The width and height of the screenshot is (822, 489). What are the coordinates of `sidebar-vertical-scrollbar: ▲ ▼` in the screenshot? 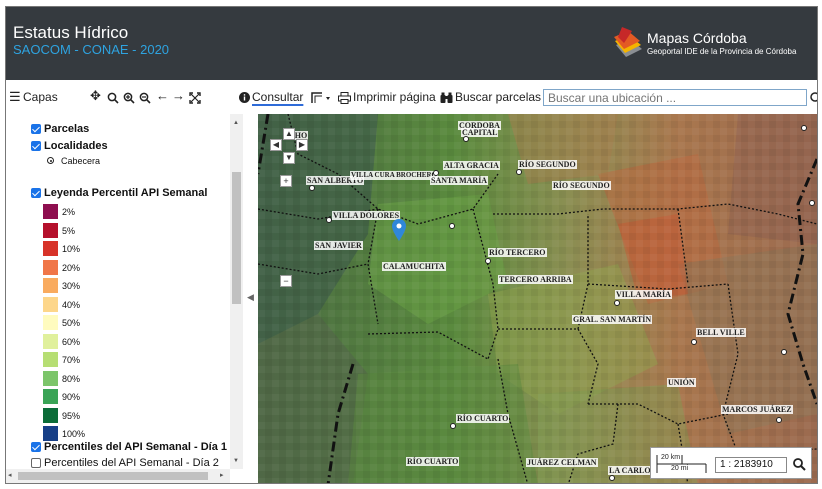 It's located at (236, 291).